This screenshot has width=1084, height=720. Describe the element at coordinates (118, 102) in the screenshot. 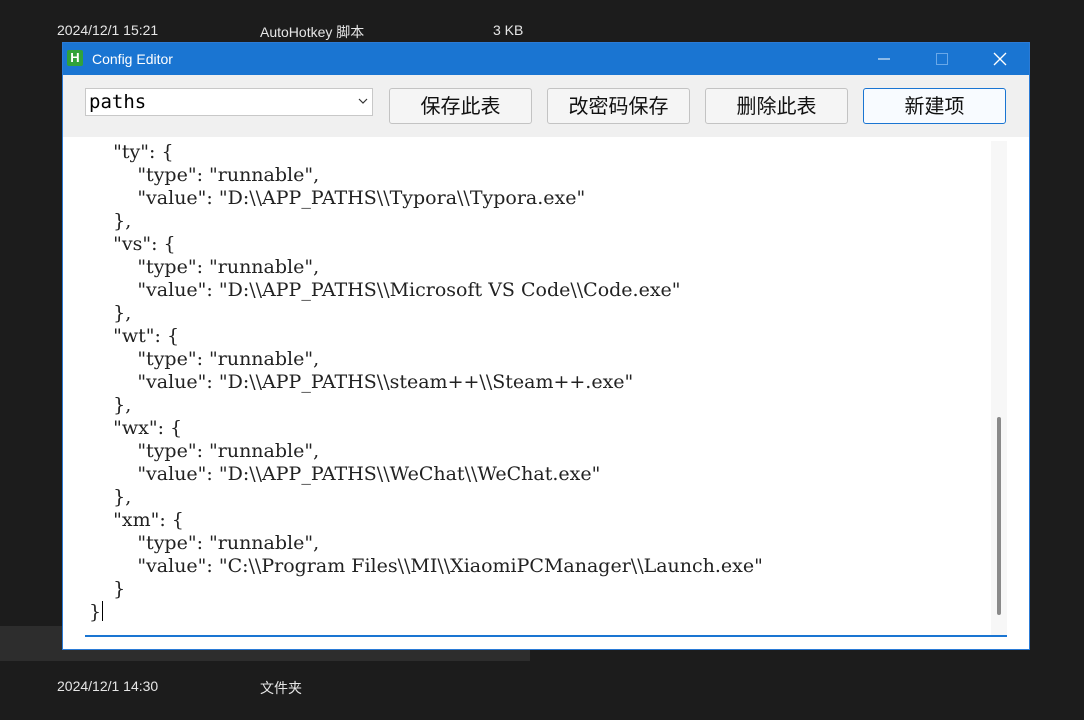

I see `table-select-value: paths` at that location.